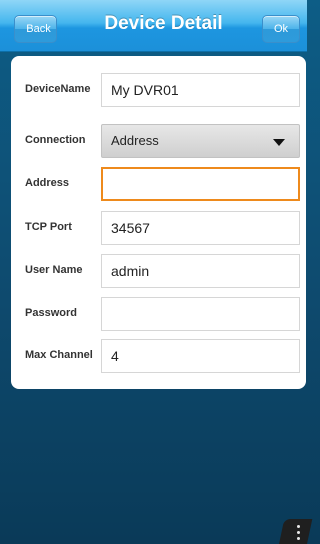  I want to click on max-channel-field: 4, so click(200, 356).